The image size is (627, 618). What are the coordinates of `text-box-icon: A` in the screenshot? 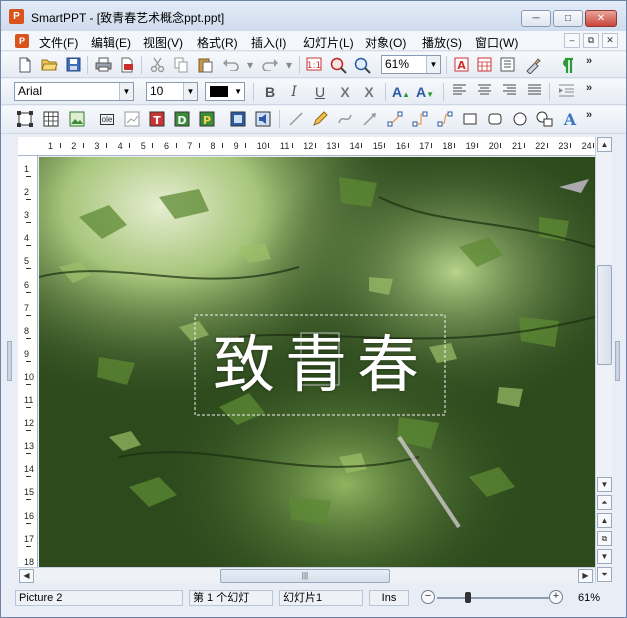 It's located at (461, 65).